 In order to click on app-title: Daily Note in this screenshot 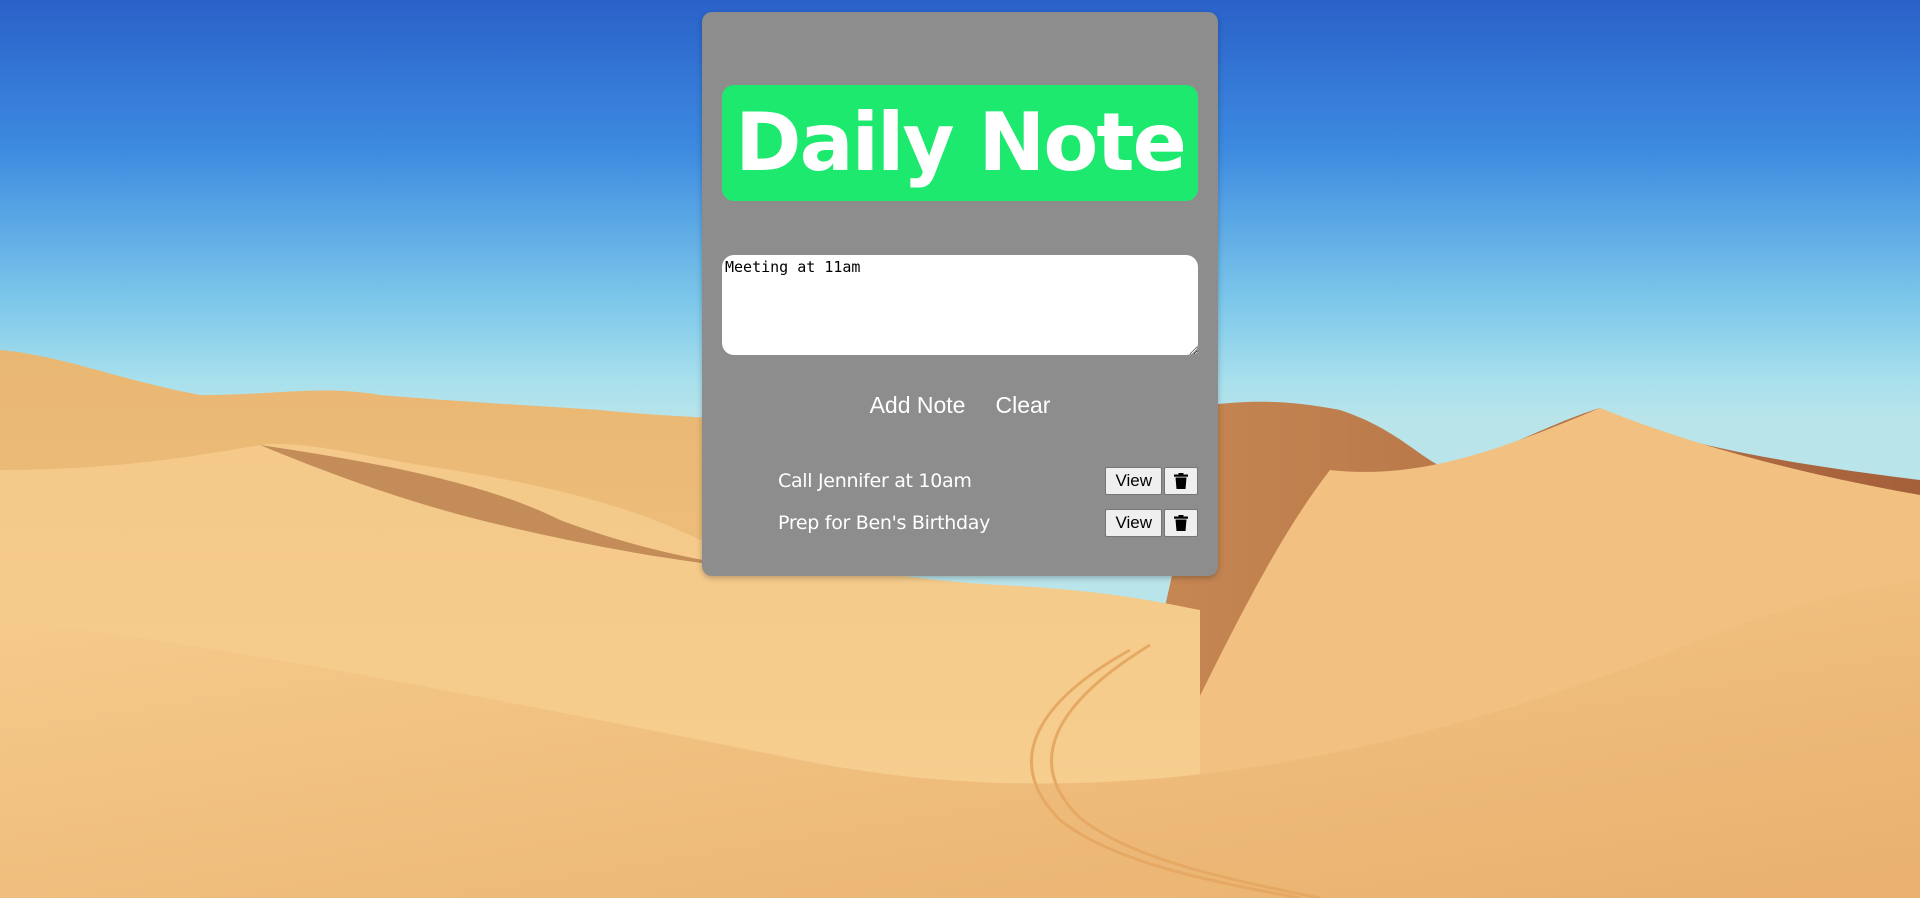, I will do `click(961, 142)`.